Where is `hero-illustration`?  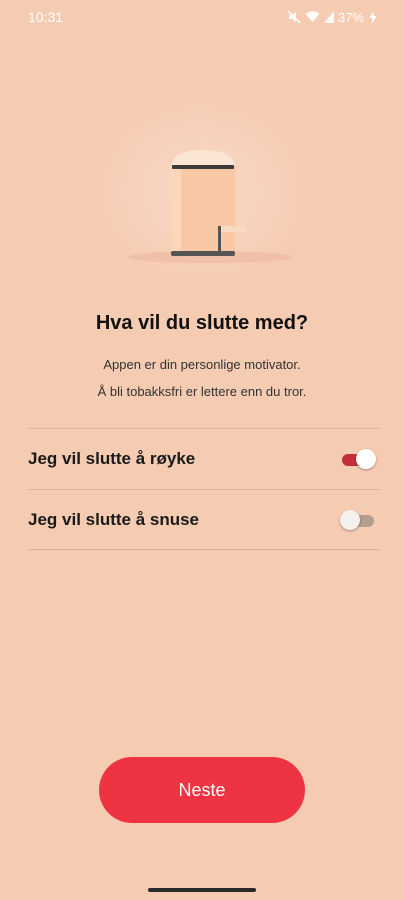 hero-illustration is located at coordinates (202, 191).